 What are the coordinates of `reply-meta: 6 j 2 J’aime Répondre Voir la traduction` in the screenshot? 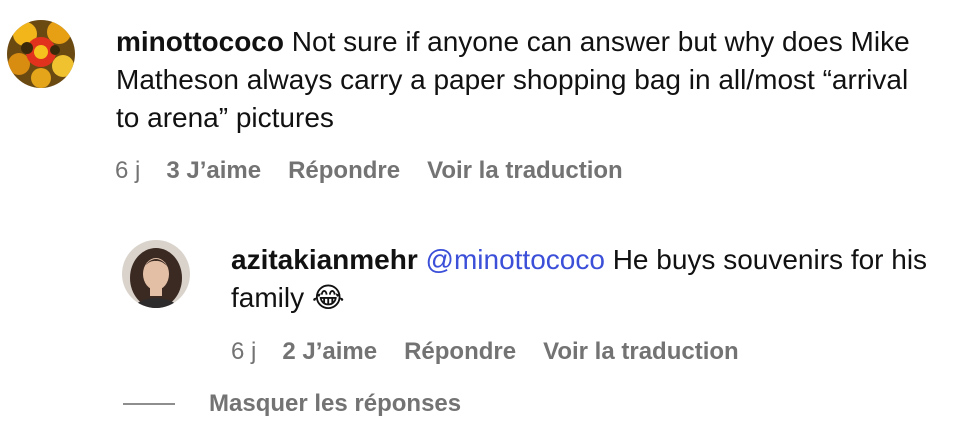 It's located at (498, 352).